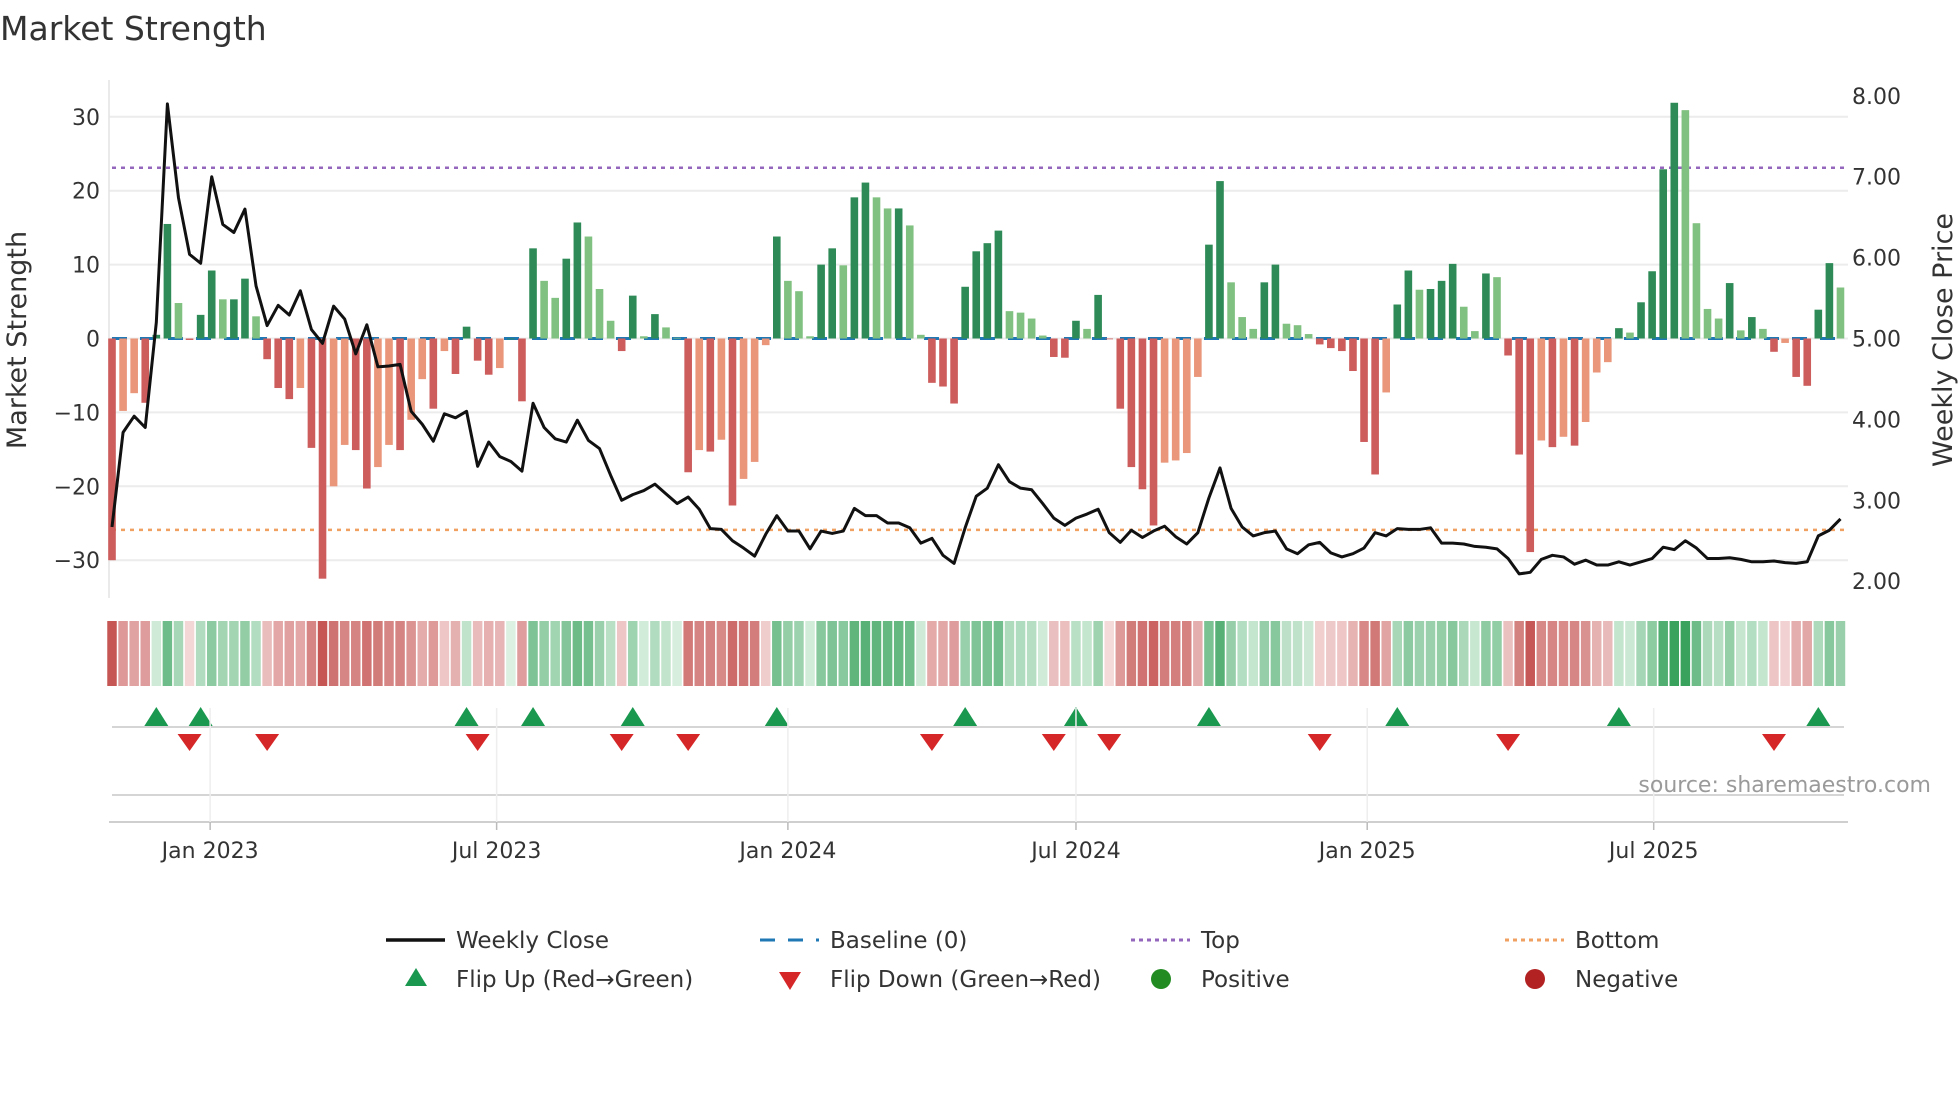 The width and height of the screenshot is (1960, 1102). I want to click on y2-tick-label: 4.00, so click(1876, 420).